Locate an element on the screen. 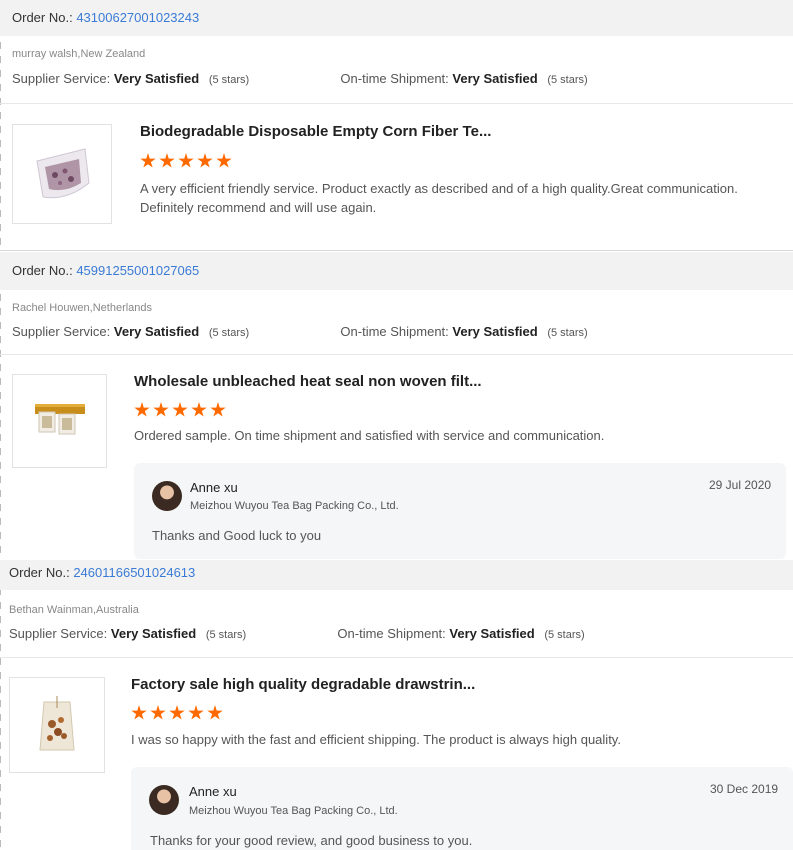 Image resolution: width=793 pixels, height=850 pixels. reply-text: Thanks and Good luck to you is located at coordinates (237, 535).